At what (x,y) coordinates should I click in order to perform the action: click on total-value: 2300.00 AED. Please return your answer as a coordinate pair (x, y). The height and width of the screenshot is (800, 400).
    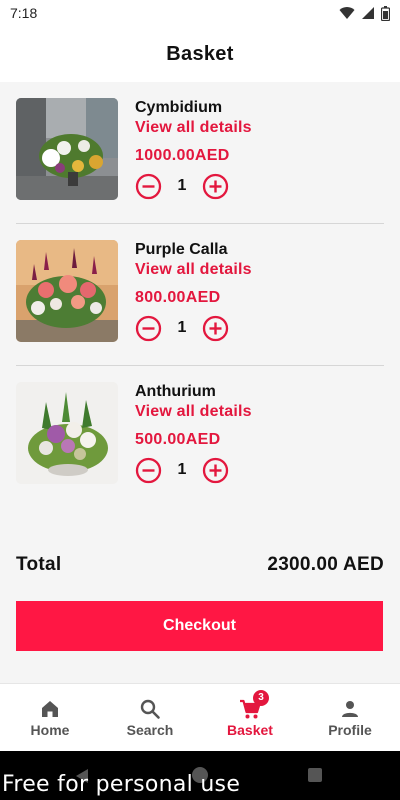
    Looking at the image, I should click on (325, 564).